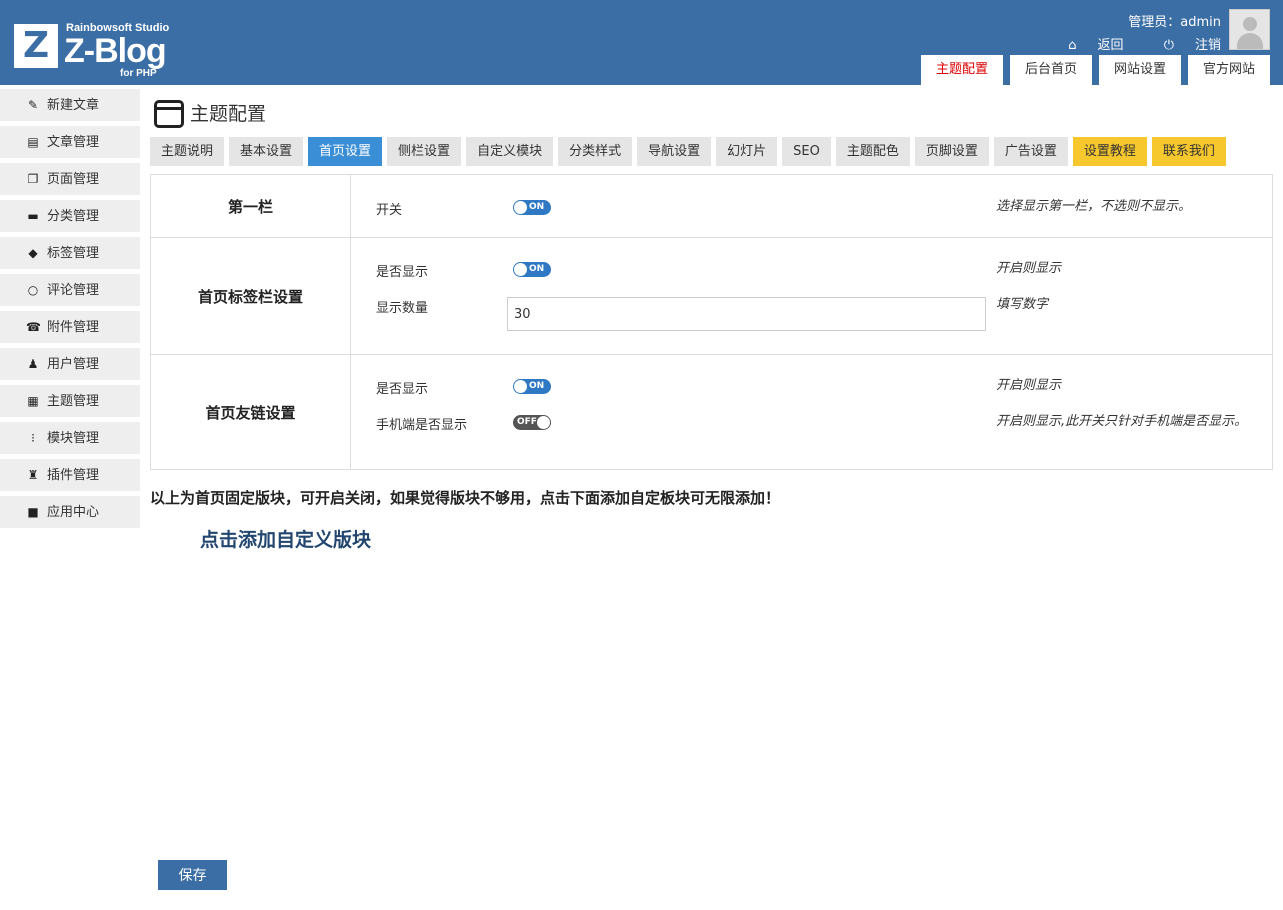 The height and width of the screenshot is (910, 1283). Describe the element at coordinates (422, 425) in the screenshot. I see `links-mobile-label: 手机端是否显示` at that location.